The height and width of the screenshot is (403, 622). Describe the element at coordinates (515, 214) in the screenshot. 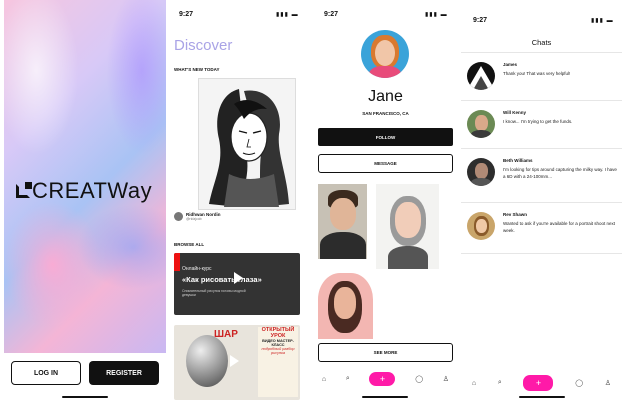

I see `chat-name: Rev Shawn` at that location.